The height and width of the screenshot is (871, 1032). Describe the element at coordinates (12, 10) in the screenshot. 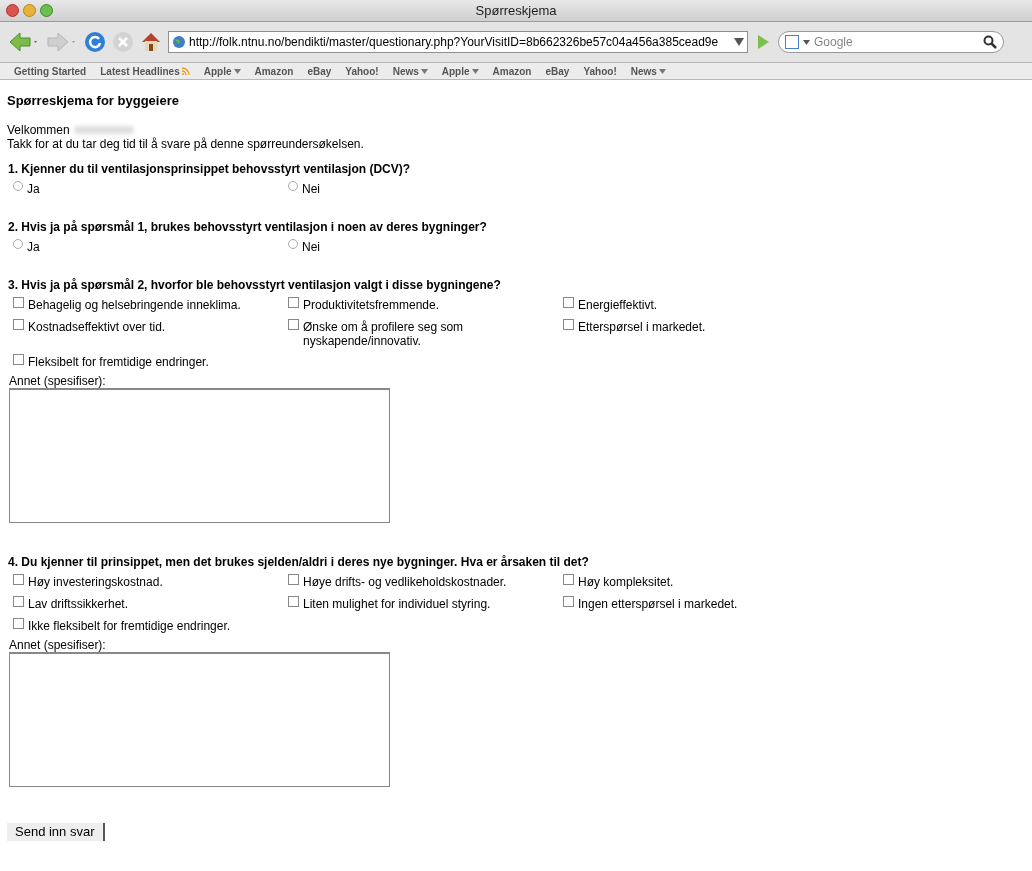

I see `close-icon` at that location.